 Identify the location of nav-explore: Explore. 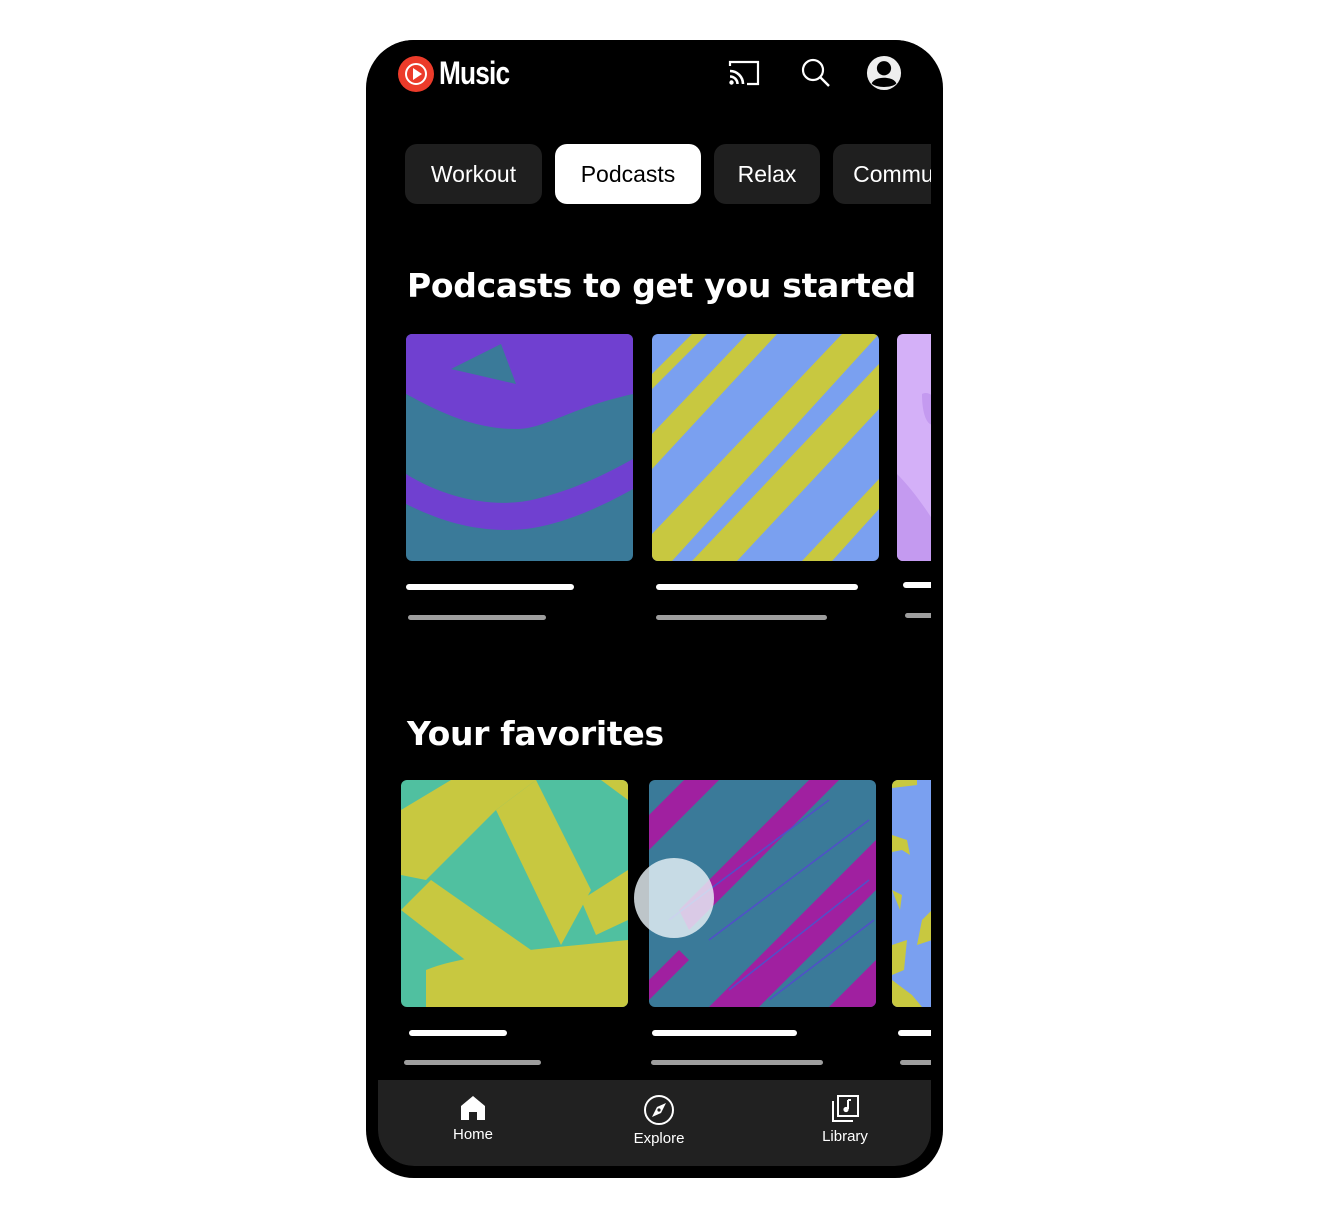
(659, 1120).